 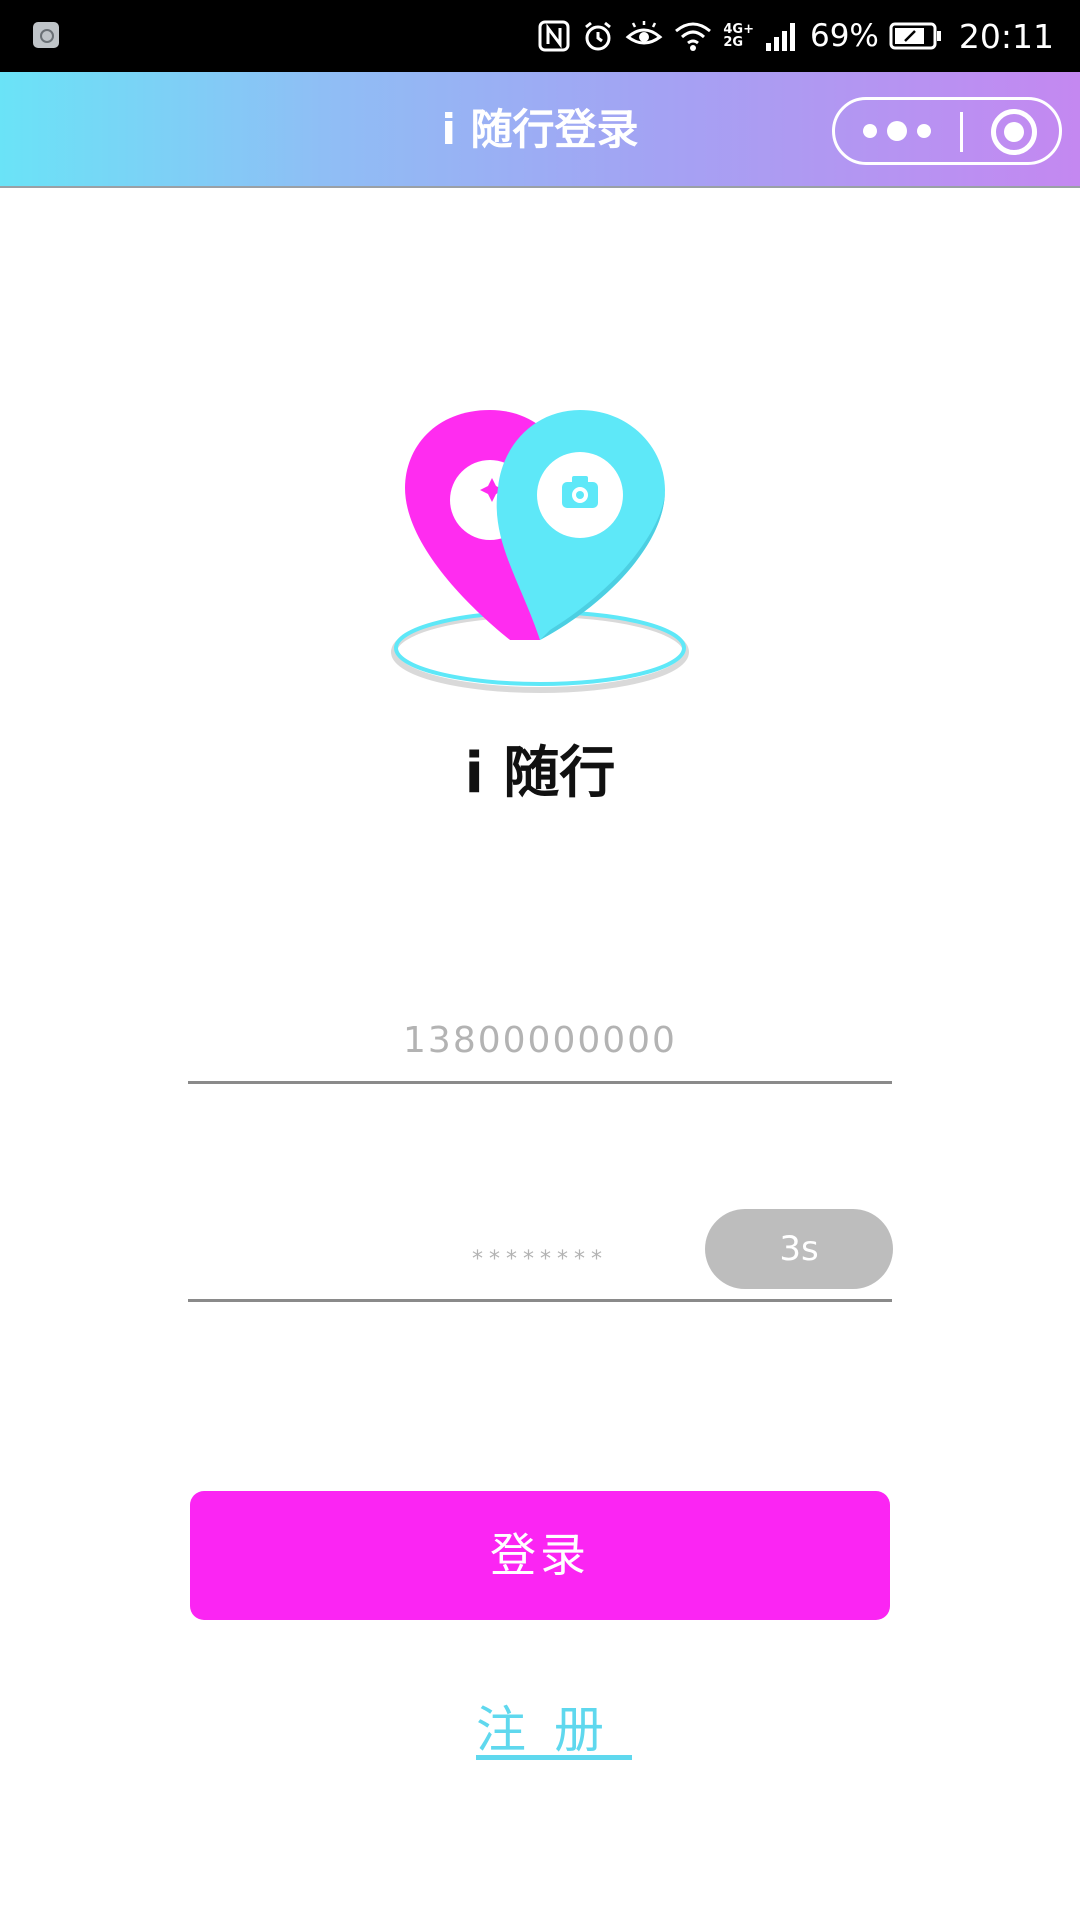 What do you see at coordinates (554, 36) in the screenshot?
I see `nfc-icon` at bounding box center [554, 36].